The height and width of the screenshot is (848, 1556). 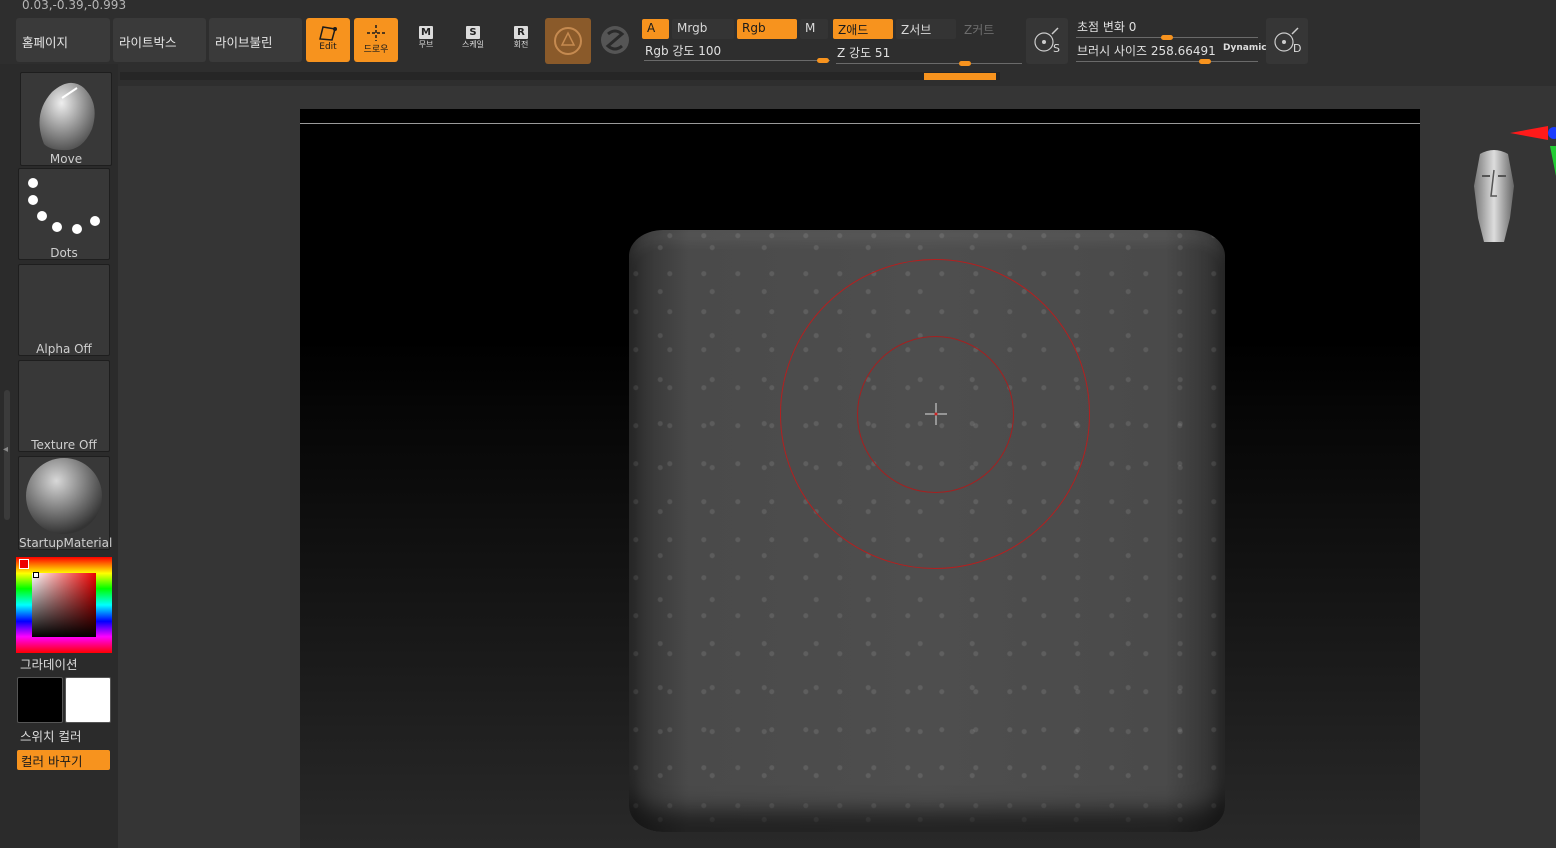 I want to click on texture-selector: Texture Off, so click(x=64, y=406).